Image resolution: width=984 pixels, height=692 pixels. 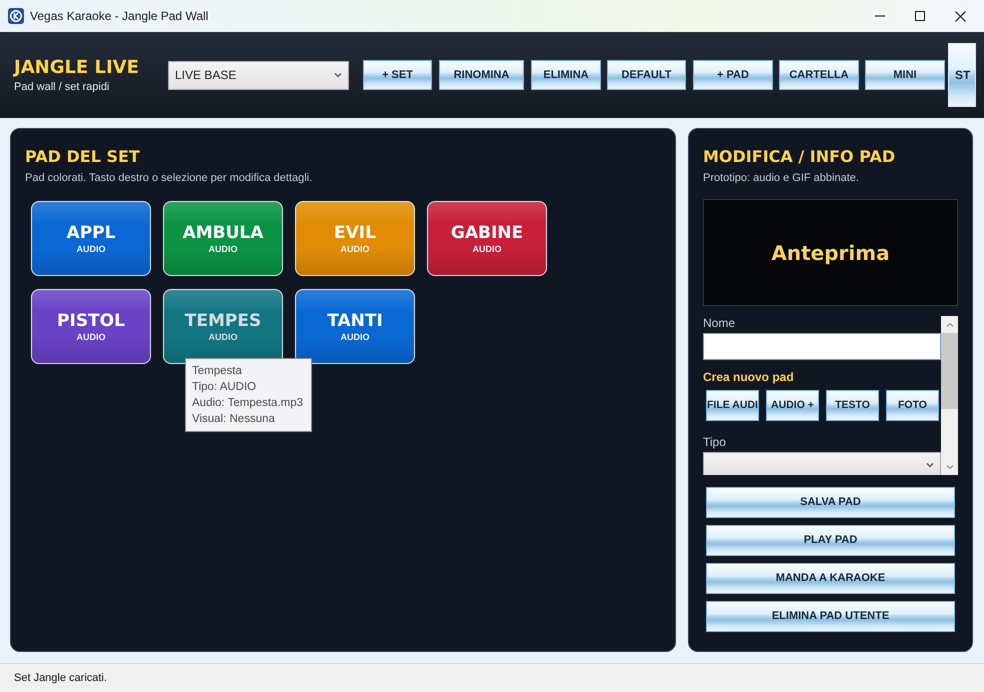 I want to click on toolbar-button: + SET, so click(x=397, y=75).